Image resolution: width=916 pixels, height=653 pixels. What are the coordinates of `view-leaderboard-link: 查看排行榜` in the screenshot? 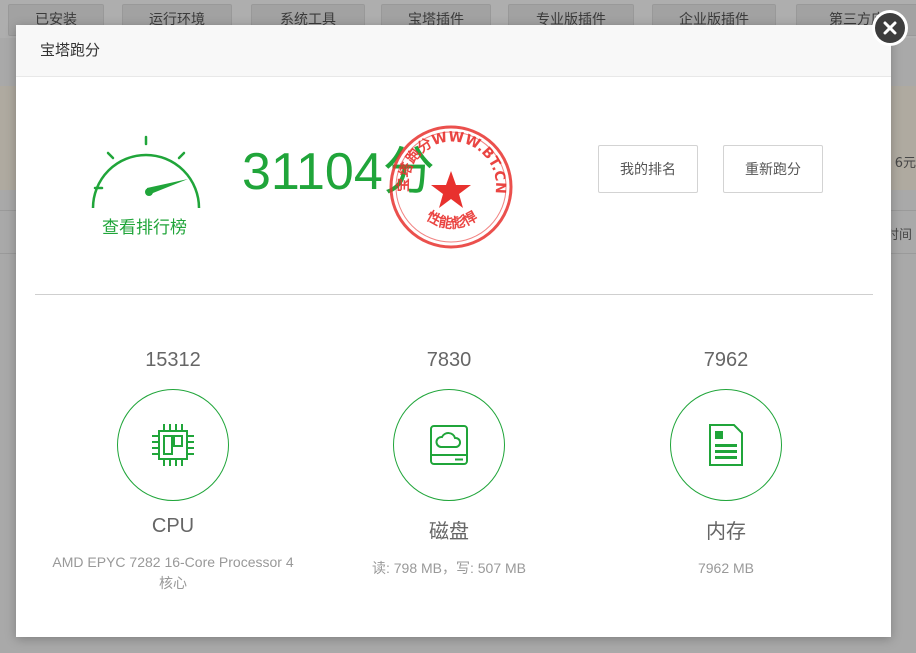 It's located at (144, 225).